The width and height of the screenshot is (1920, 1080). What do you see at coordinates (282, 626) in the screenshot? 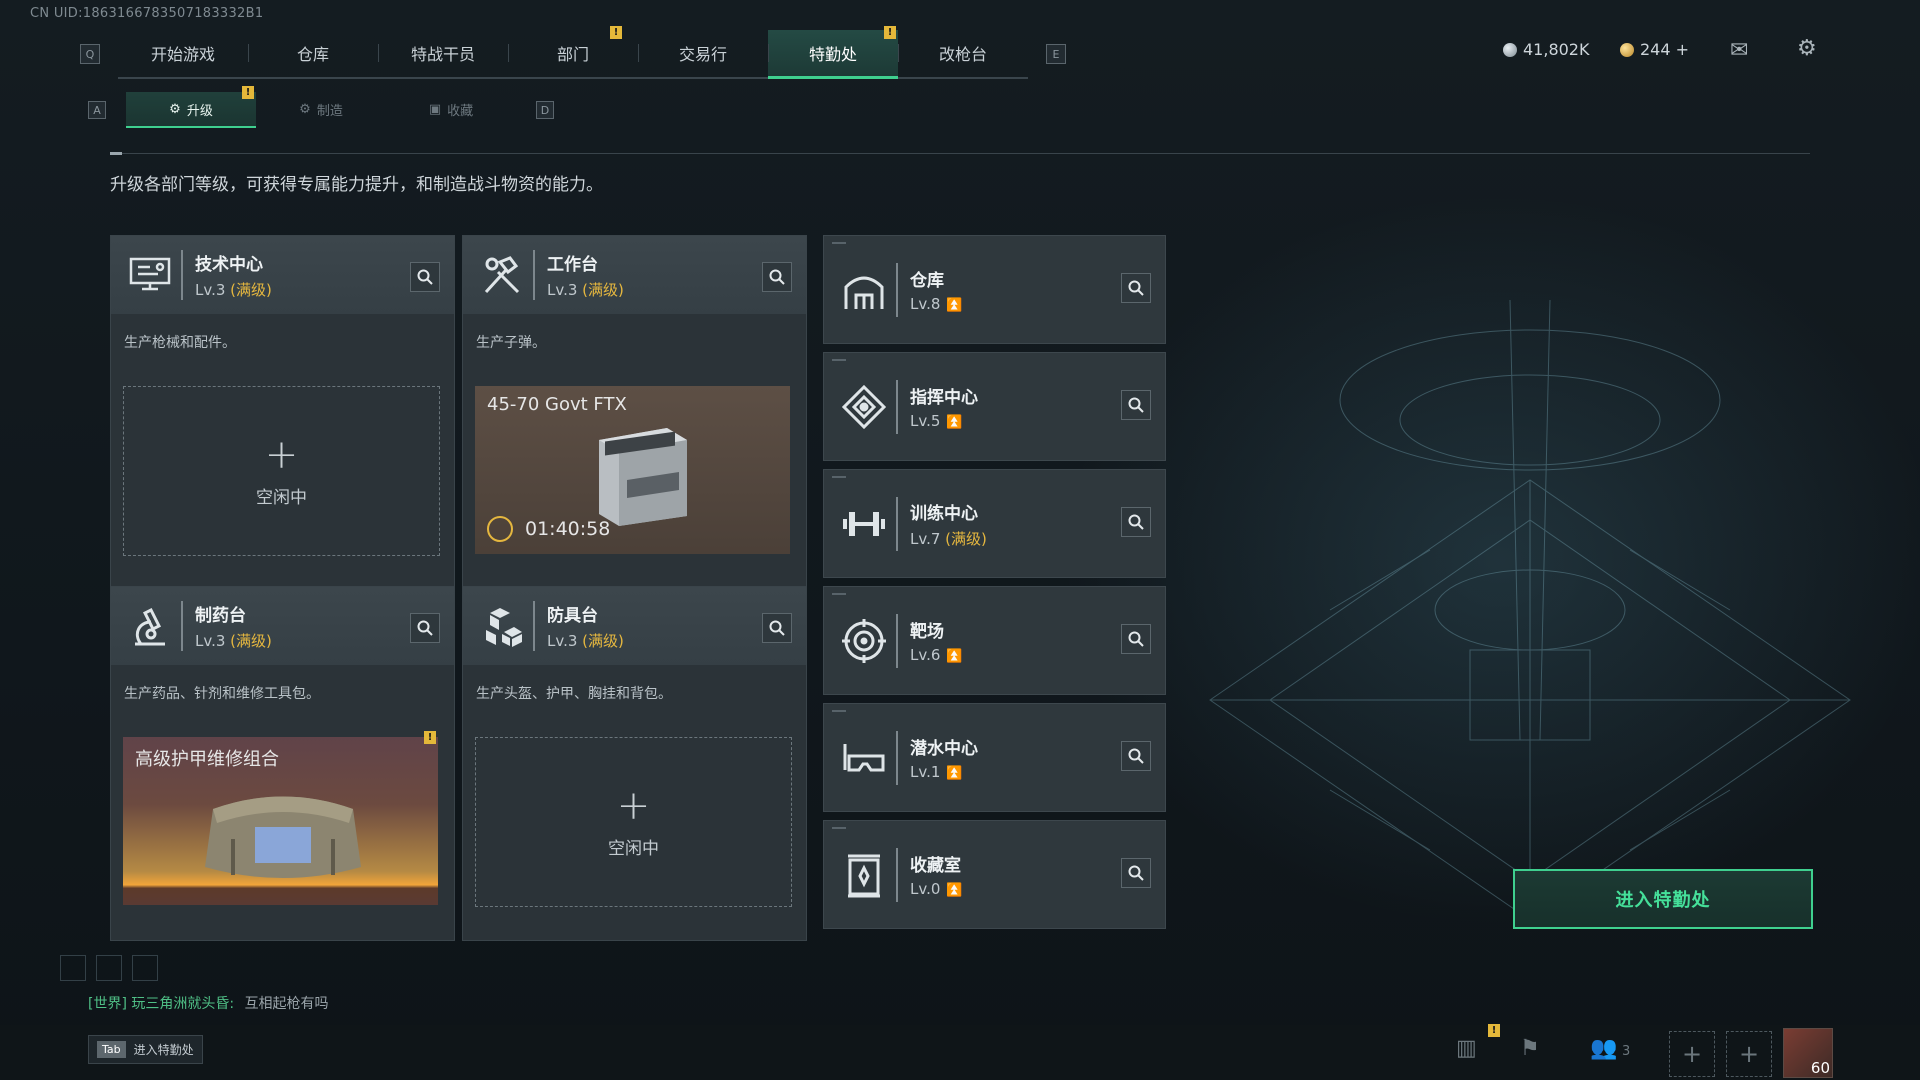
I see `card-header: 制药台 Lv.3 (满级)` at bounding box center [282, 626].